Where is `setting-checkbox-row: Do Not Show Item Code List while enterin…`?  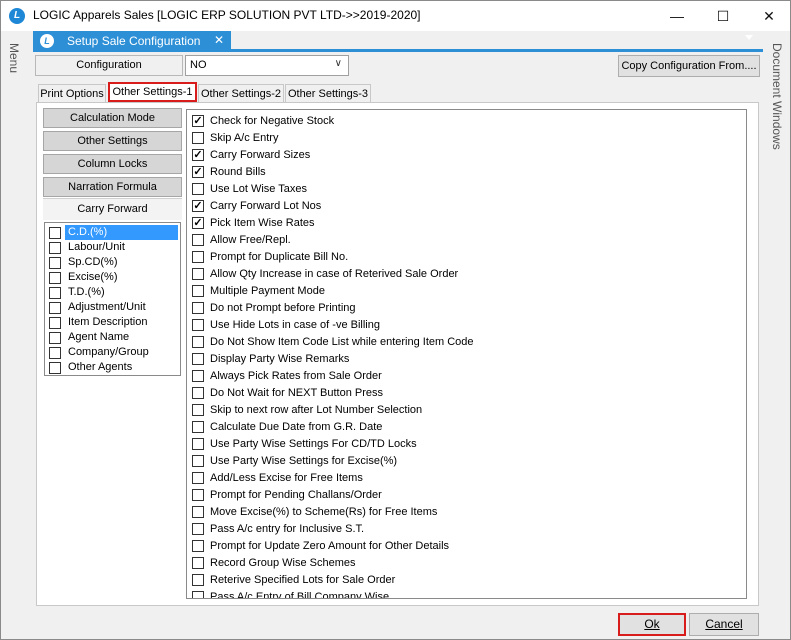
setting-checkbox-row: Do Not Show Item Code List while enterin… is located at coordinates (462, 341).